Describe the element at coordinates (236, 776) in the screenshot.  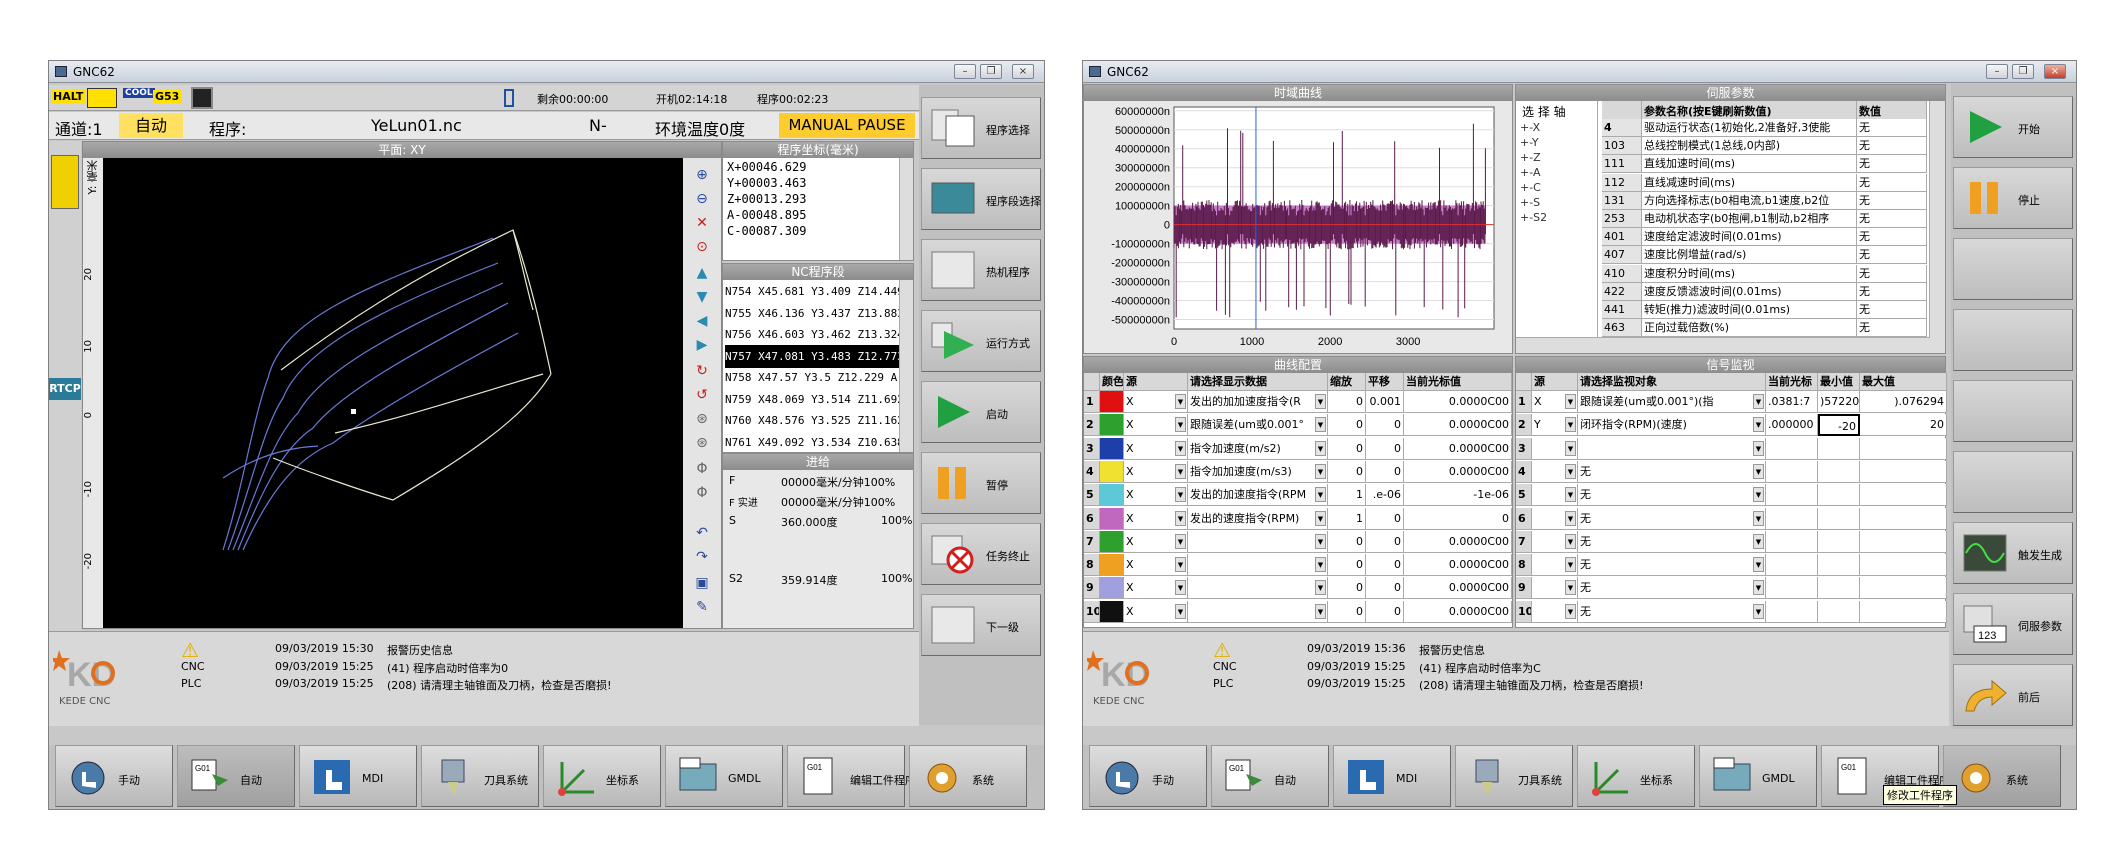
I see `nav-auto-button: G01 自动` at that location.